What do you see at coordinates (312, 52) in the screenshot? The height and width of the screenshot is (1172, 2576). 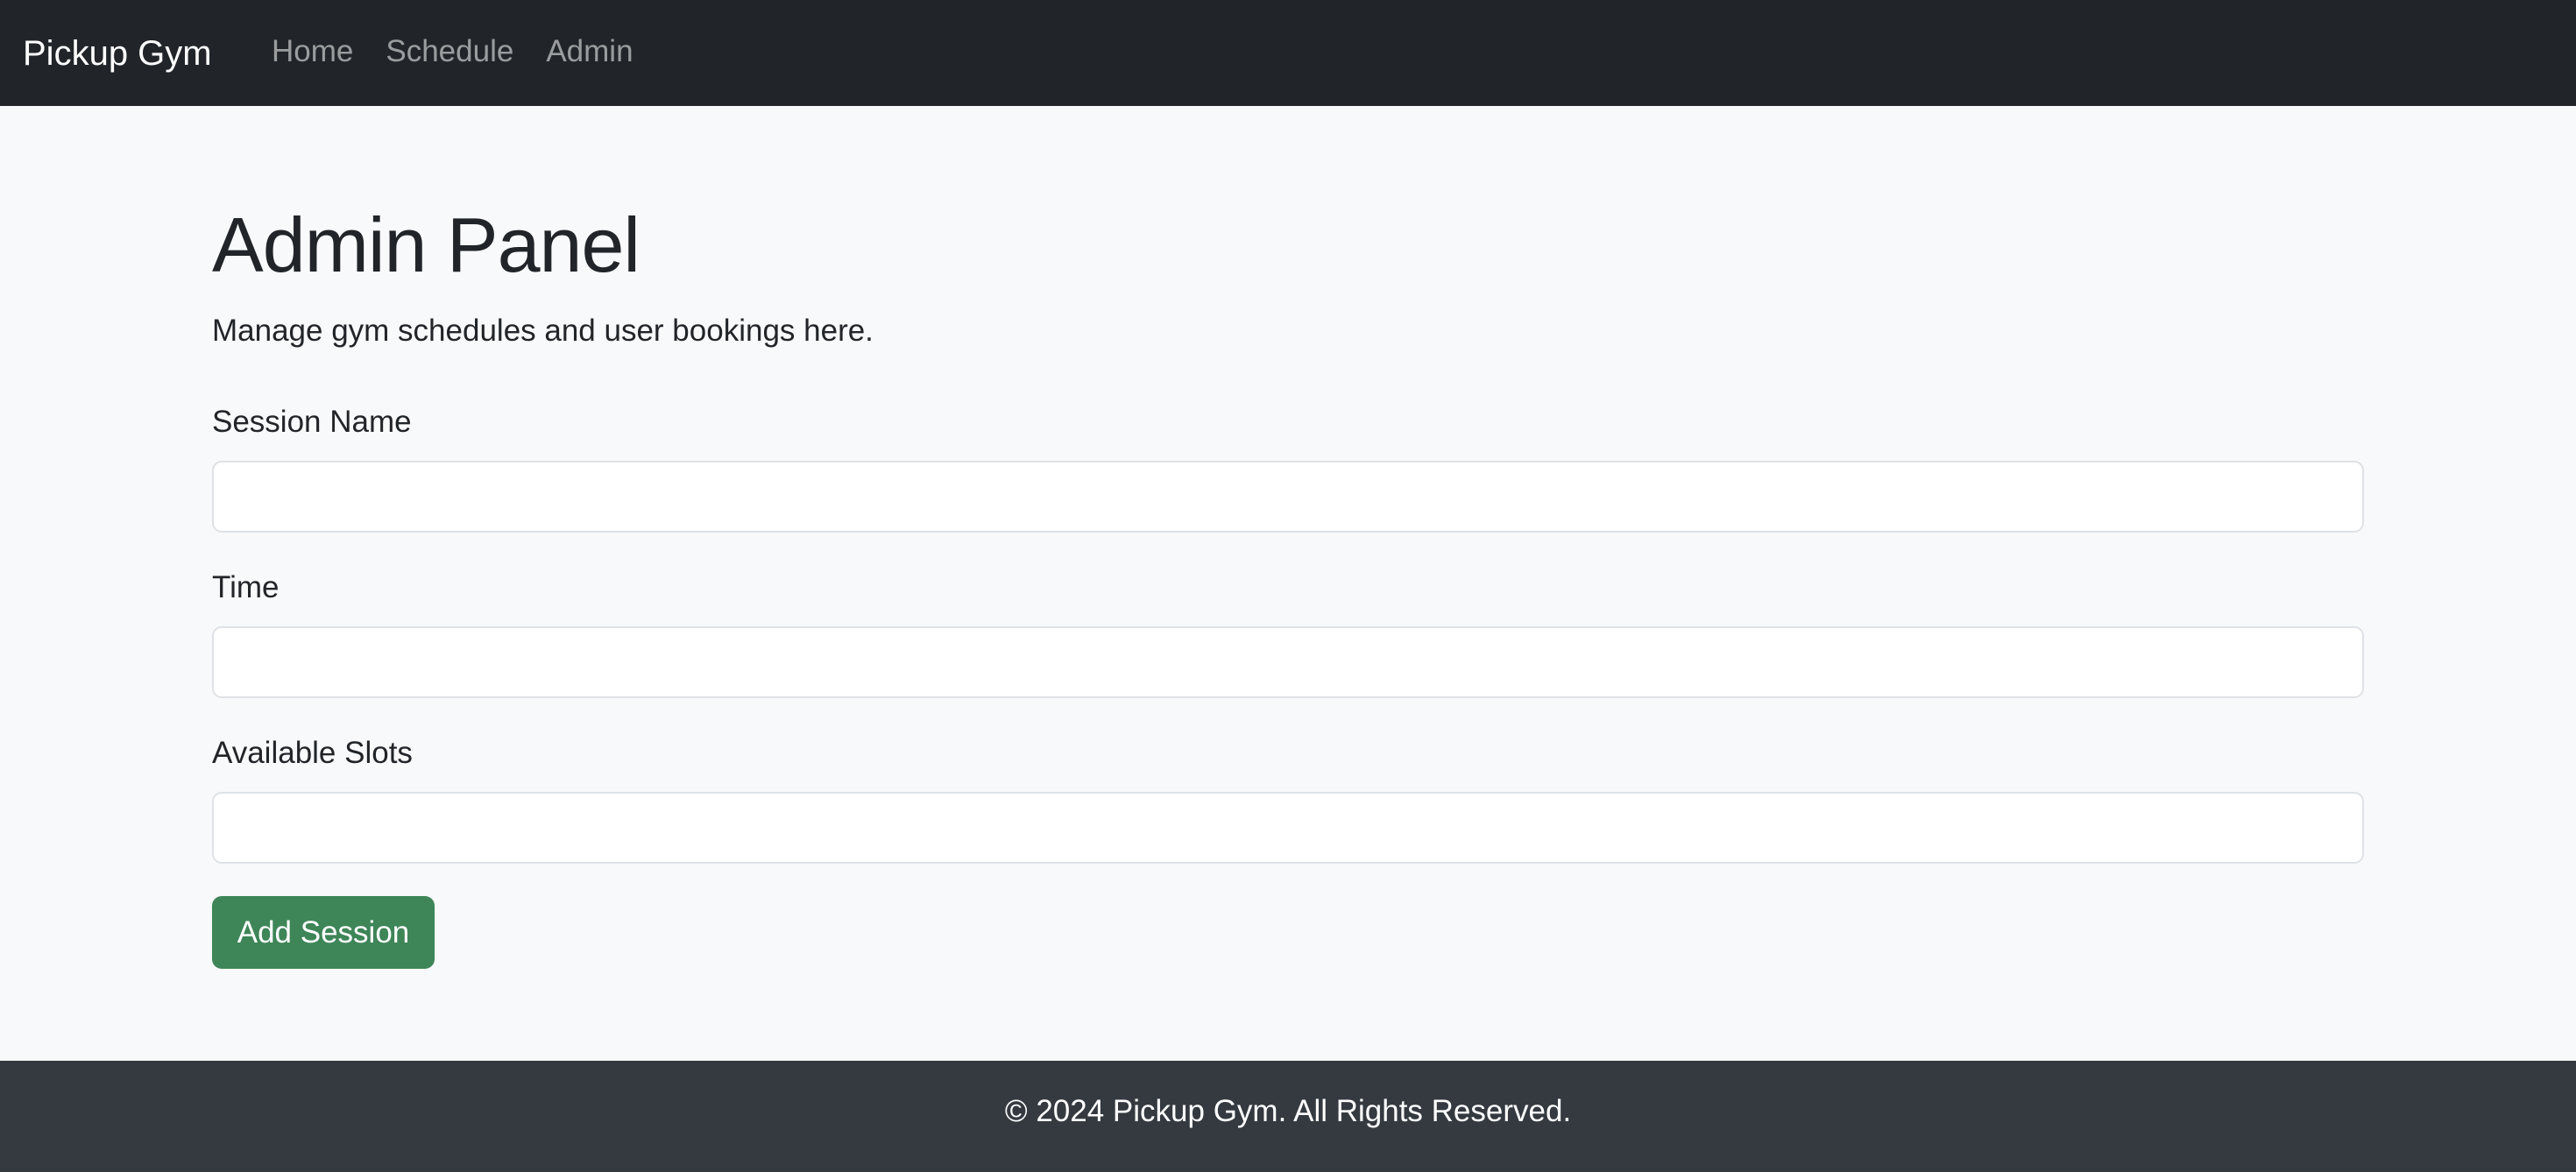 I see `nav-link-home: Home` at bounding box center [312, 52].